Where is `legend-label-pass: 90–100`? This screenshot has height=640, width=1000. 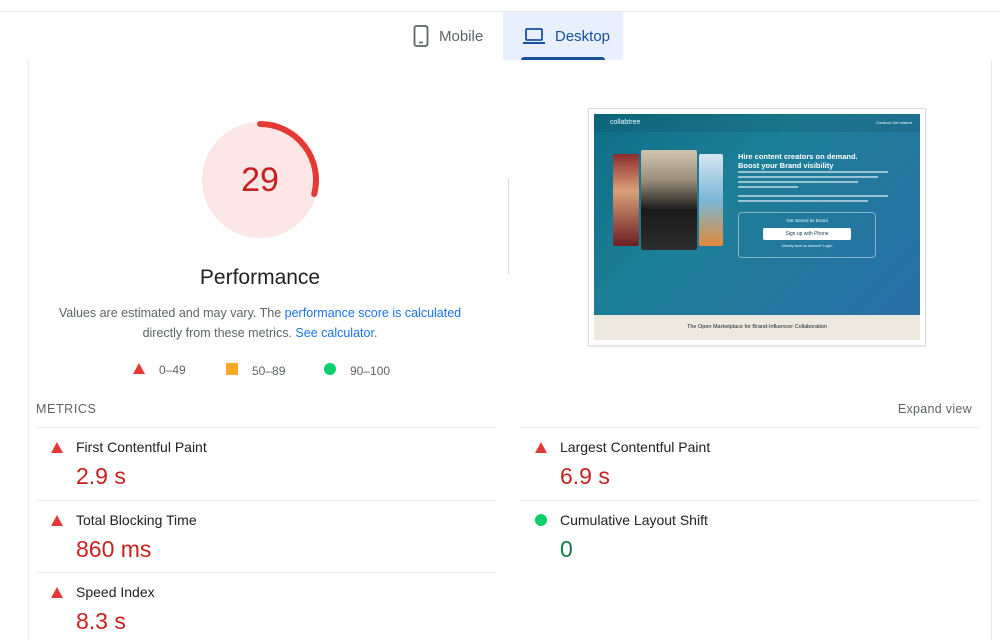 legend-label-pass: 90–100 is located at coordinates (370, 370).